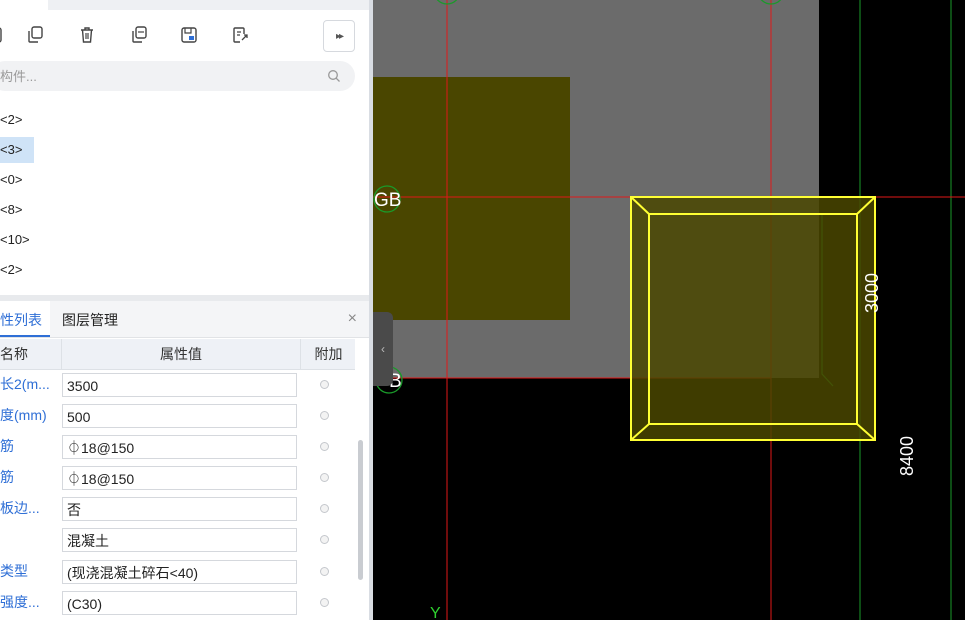 Image resolution: width=965 pixels, height=620 pixels. What do you see at coordinates (185, 5) in the screenshot?
I see `top-tab-strip` at bounding box center [185, 5].